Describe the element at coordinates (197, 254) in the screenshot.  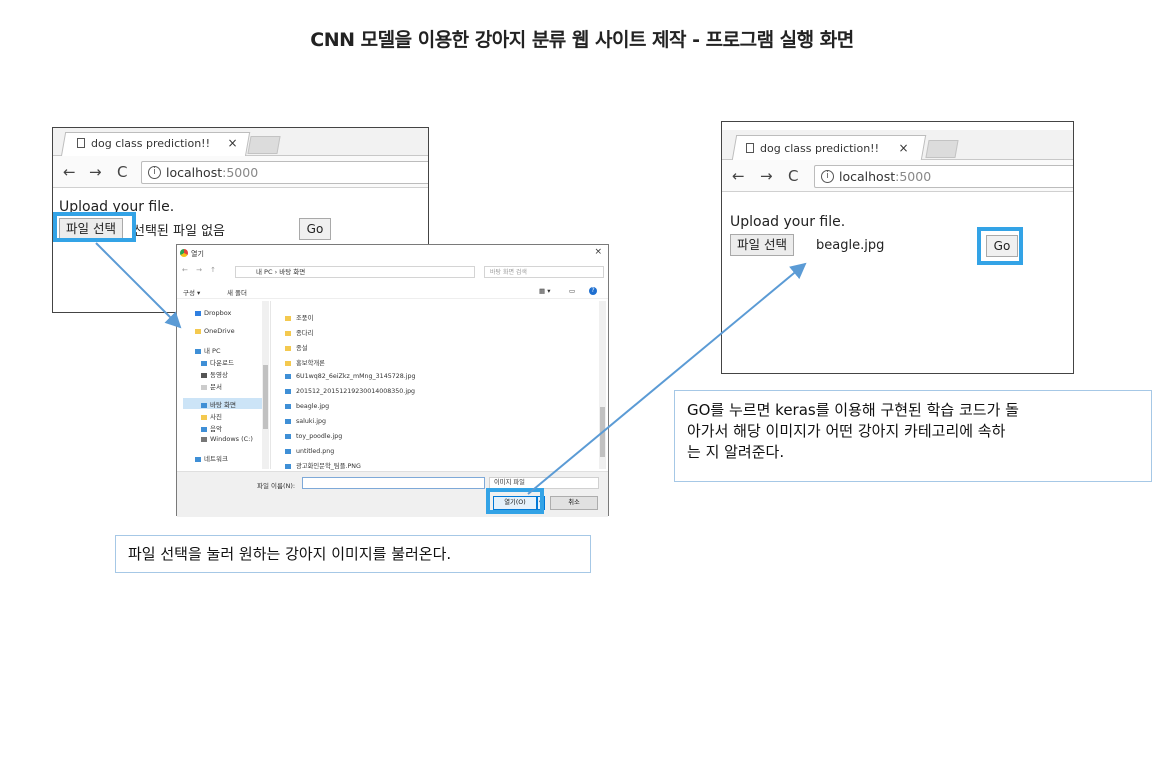
I see `dialog-title: 열기` at that location.